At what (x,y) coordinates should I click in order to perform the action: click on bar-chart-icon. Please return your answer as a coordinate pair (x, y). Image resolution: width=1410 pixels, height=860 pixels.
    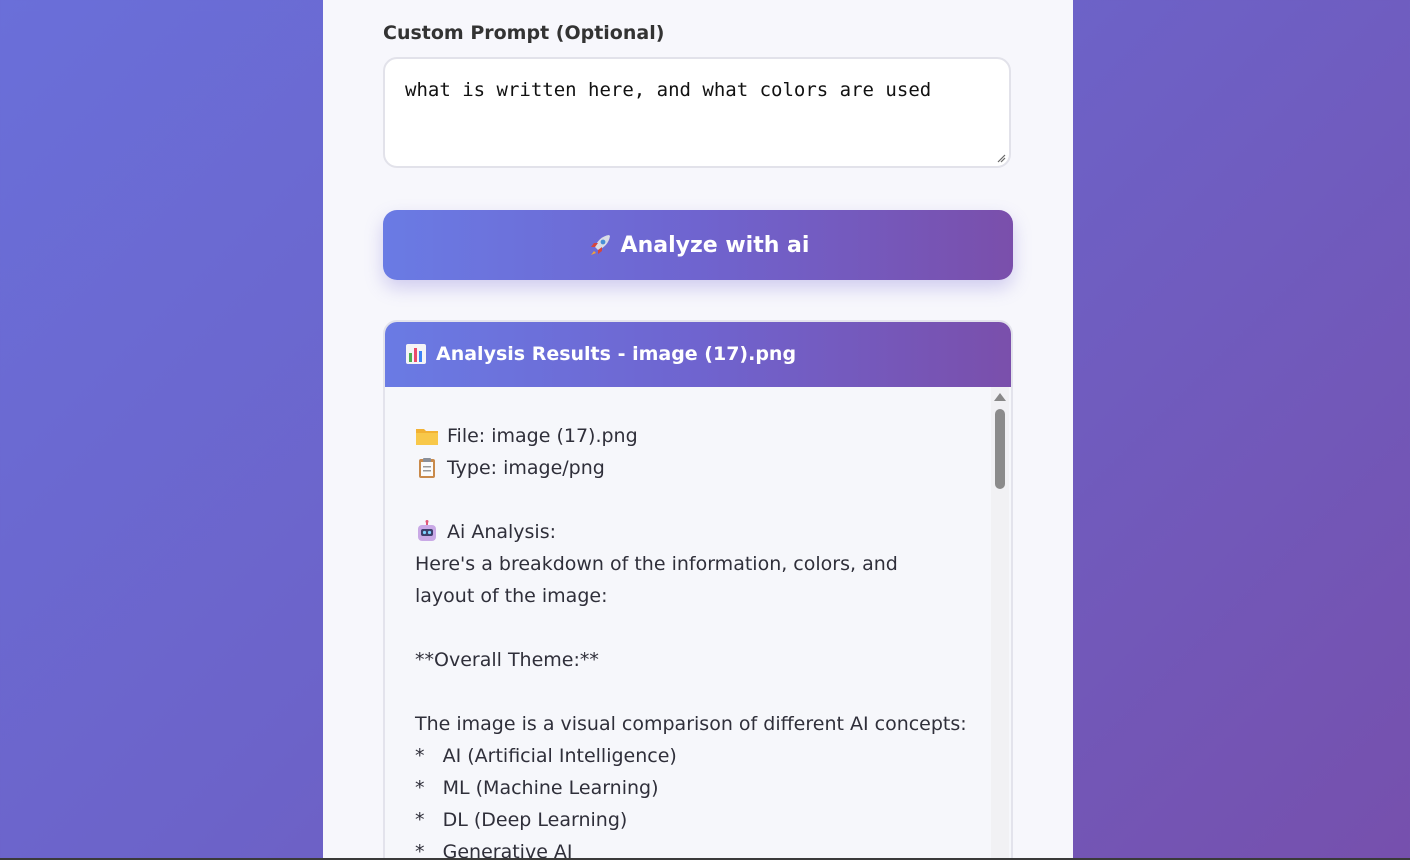
    Looking at the image, I should click on (416, 354).